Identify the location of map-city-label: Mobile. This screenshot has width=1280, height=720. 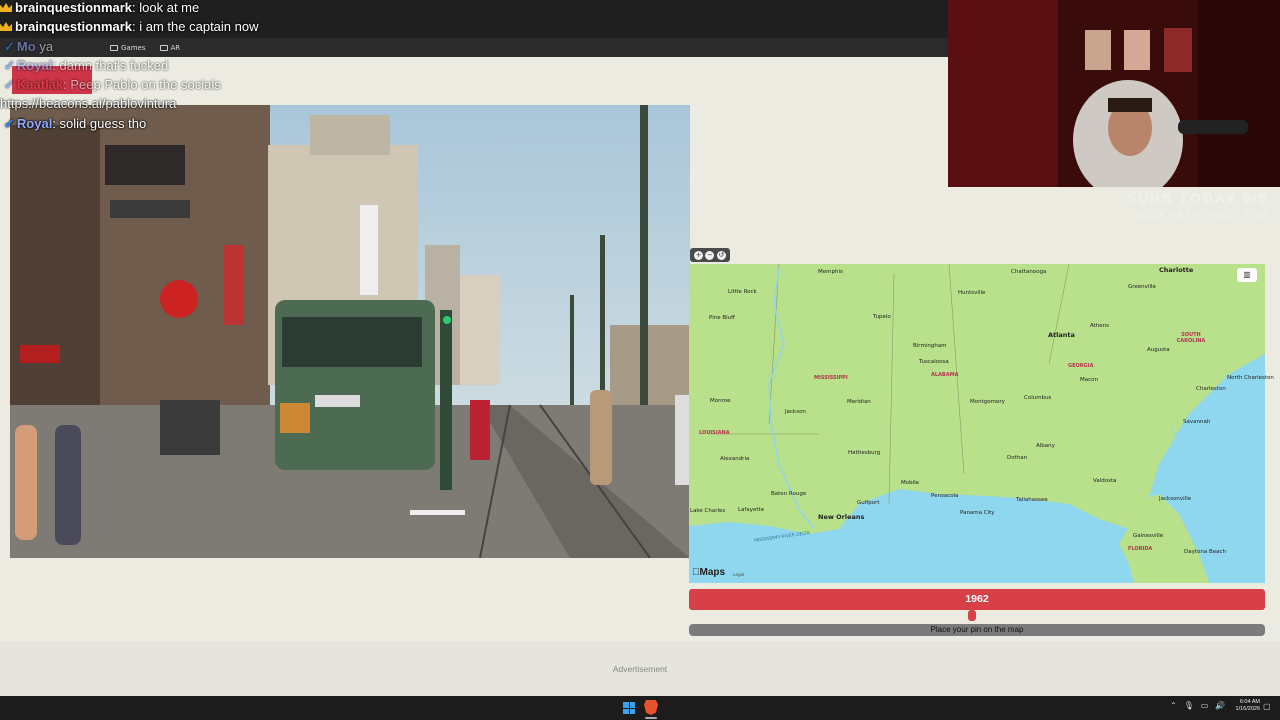
(910, 483).